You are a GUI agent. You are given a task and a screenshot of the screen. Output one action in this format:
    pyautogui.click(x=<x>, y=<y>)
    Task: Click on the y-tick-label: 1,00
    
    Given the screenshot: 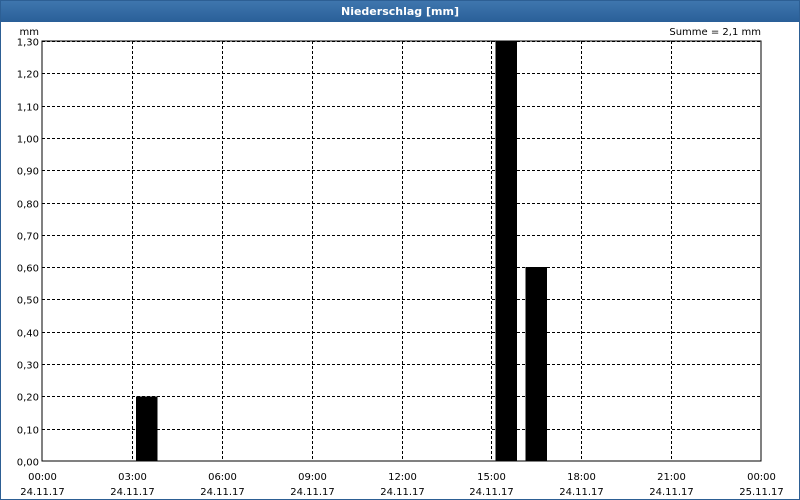 What is the action you would take?
    pyautogui.click(x=28, y=140)
    